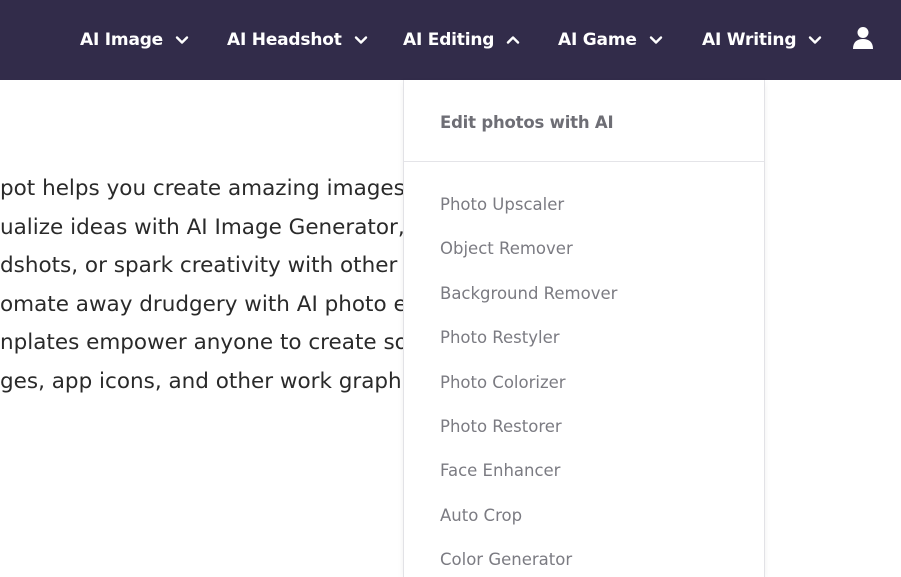 The image size is (901, 577). I want to click on menu-item-color-generator: Color Generator, so click(528, 562).